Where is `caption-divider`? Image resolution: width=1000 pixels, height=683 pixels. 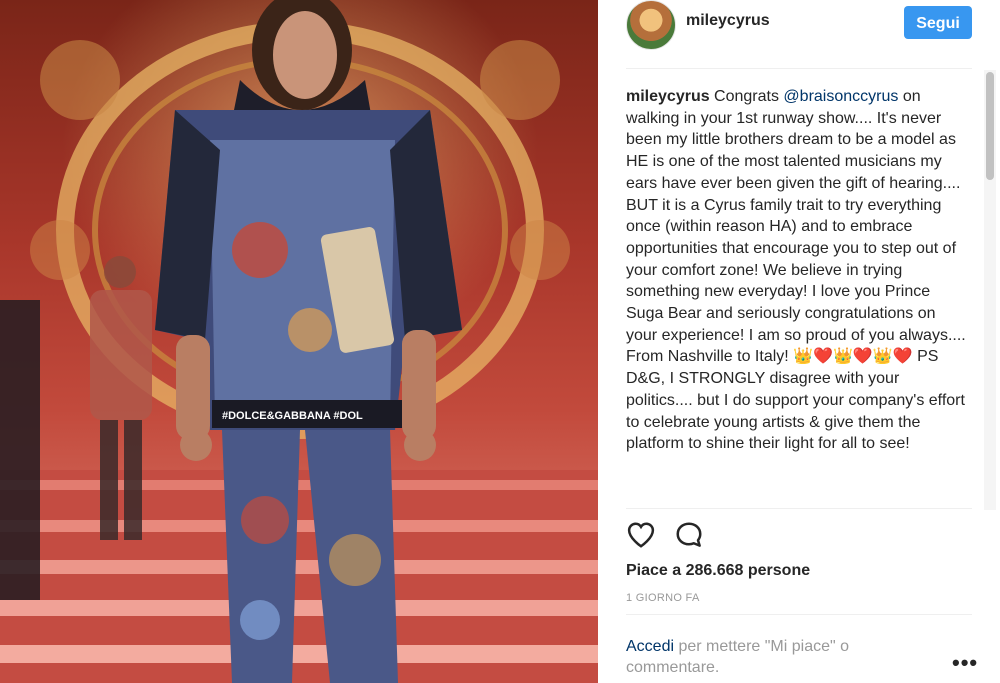
caption-divider is located at coordinates (799, 508).